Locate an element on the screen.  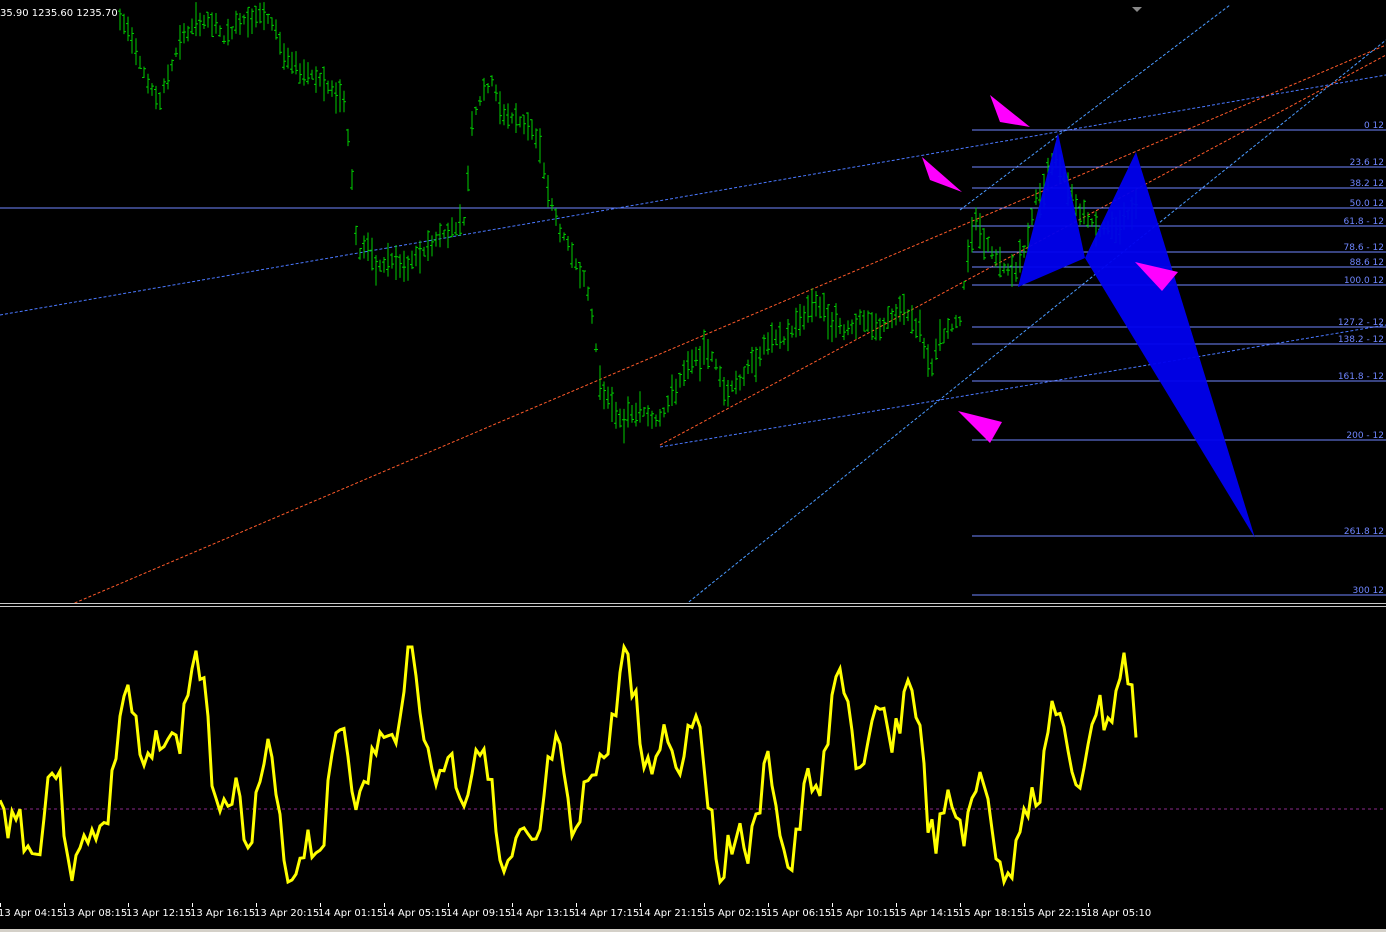
time-axis-label: 15 Apr 10:15 is located at coordinates (863, 913).